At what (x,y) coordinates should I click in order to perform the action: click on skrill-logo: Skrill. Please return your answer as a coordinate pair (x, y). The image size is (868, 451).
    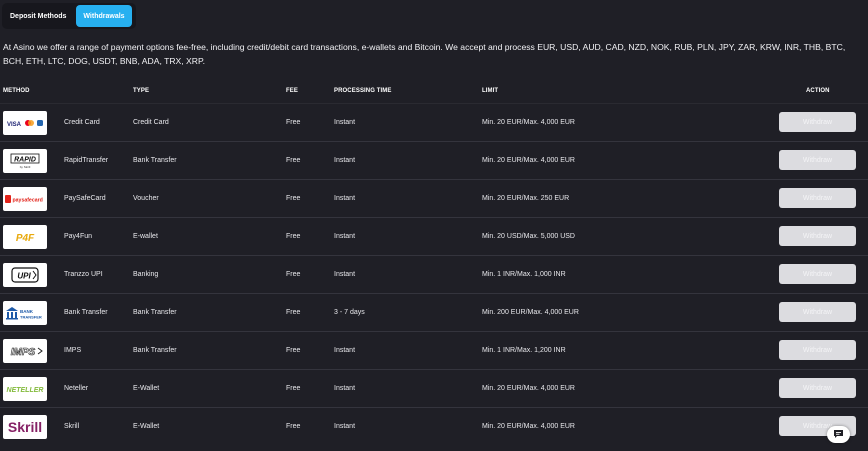
    Looking at the image, I should click on (25, 427).